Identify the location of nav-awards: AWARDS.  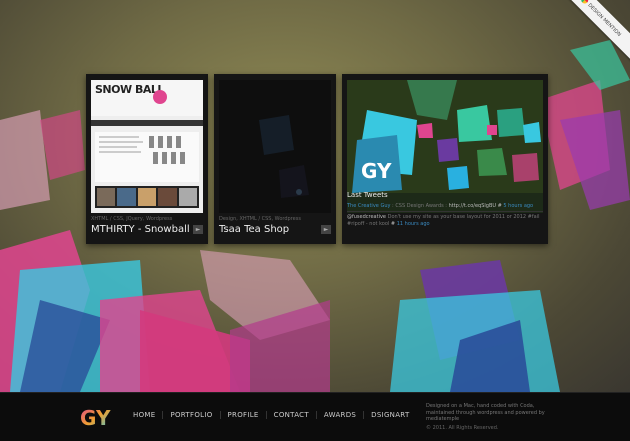
(339, 415).